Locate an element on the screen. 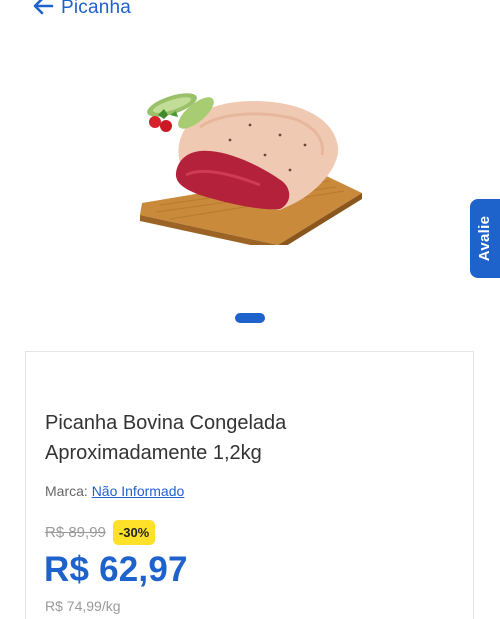 This screenshot has height=619, width=500. brand-label: Marca: is located at coordinates (66, 491).